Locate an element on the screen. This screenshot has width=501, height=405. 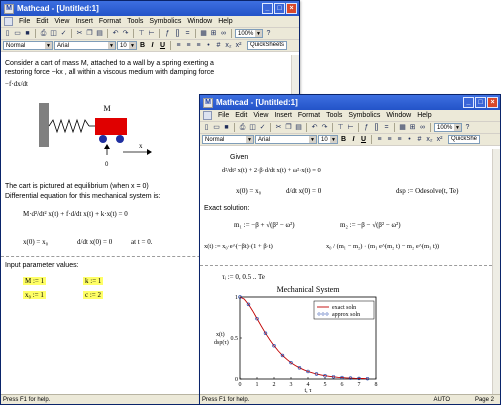
param-mass: M := 1 is located at coordinates (35, 281).